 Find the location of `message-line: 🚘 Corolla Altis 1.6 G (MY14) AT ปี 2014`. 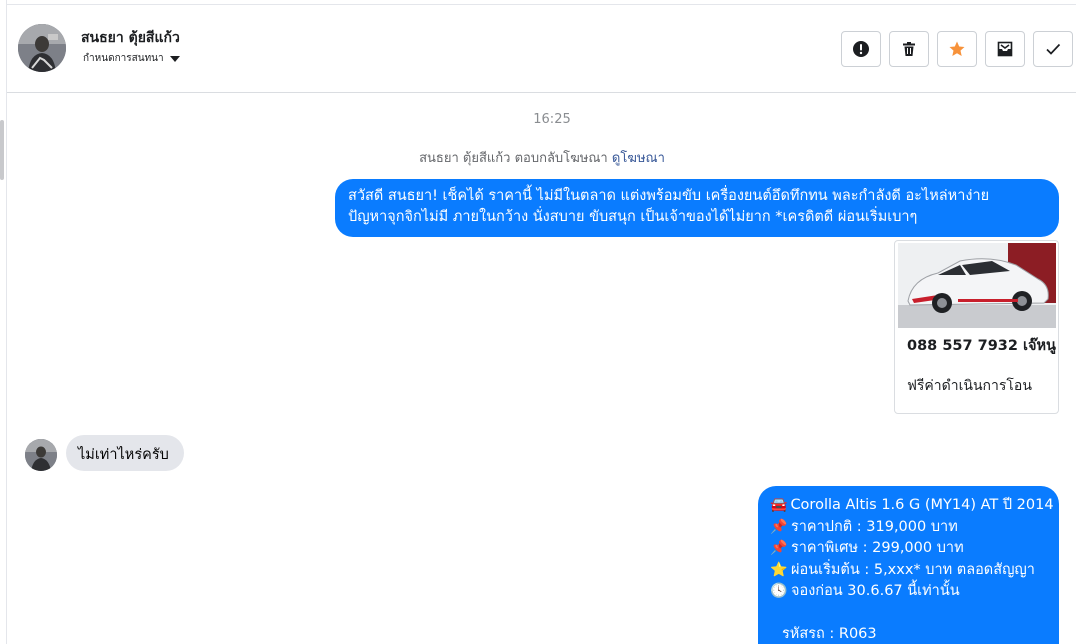

message-line: 🚘 Corolla Altis 1.6 G (MY14) AT ปี 2014 is located at coordinates (912, 506).